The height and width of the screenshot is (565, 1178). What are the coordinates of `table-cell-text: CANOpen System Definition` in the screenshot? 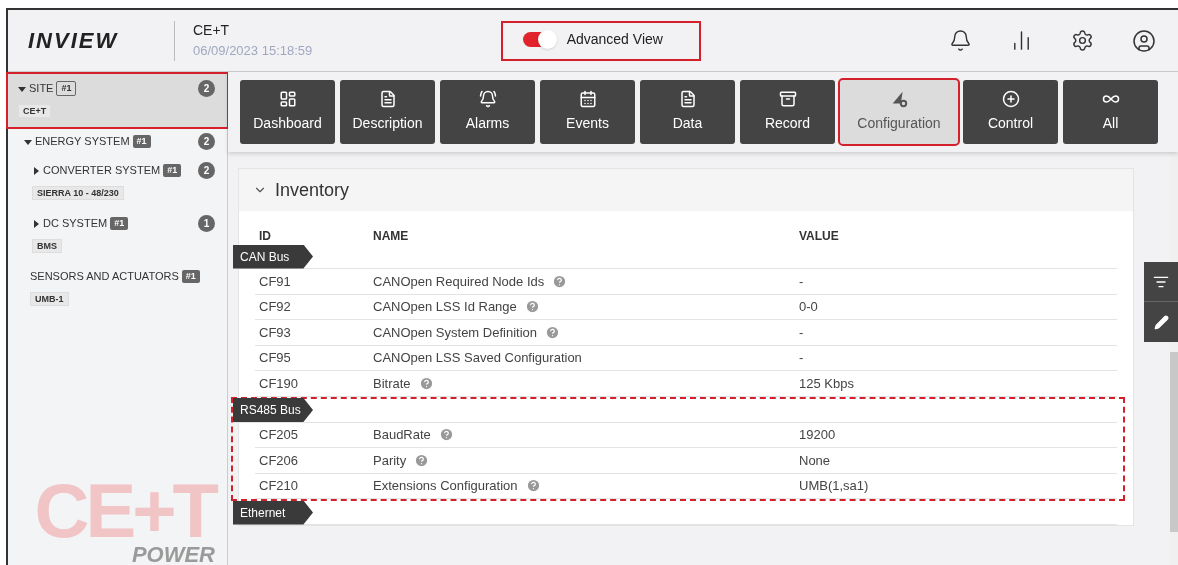 It's located at (455, 332).